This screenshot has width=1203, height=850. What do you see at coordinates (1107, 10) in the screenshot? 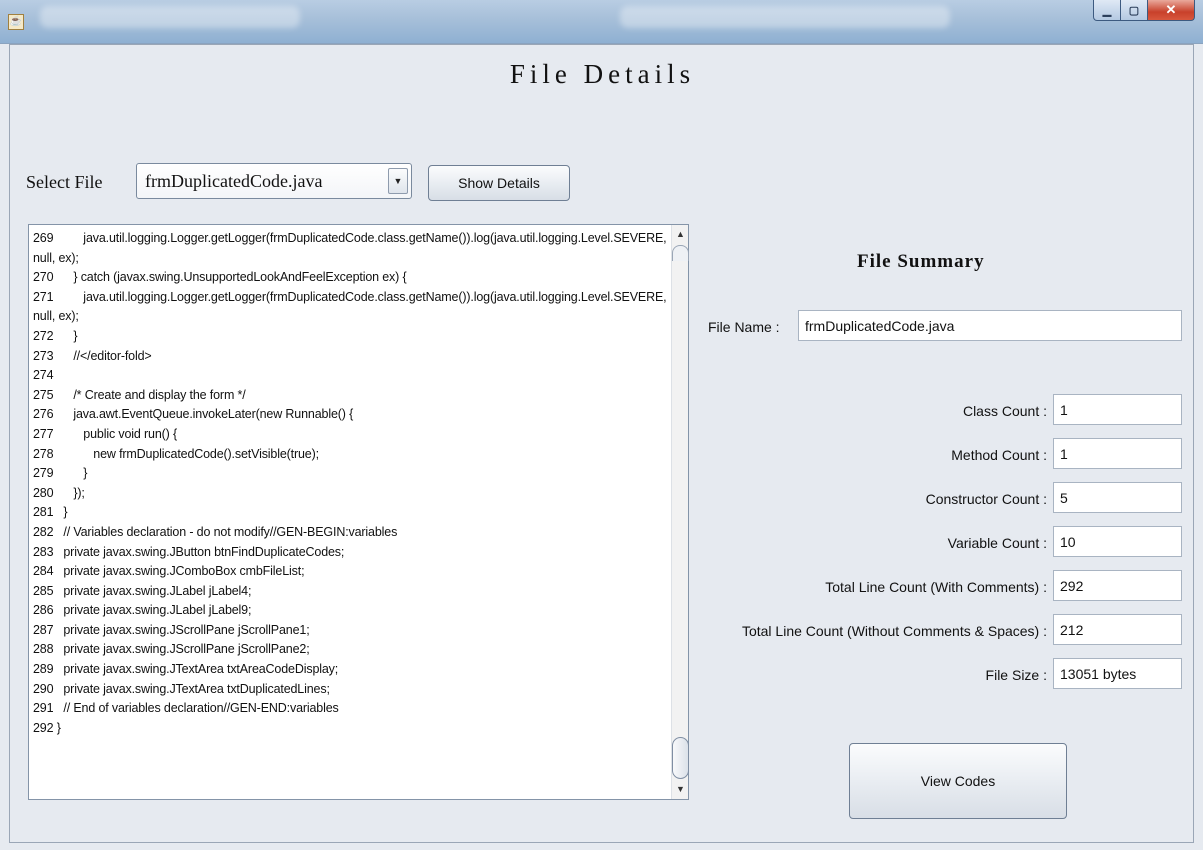
I see `minimize-button: ▁` at bounding box center [1107, 10].